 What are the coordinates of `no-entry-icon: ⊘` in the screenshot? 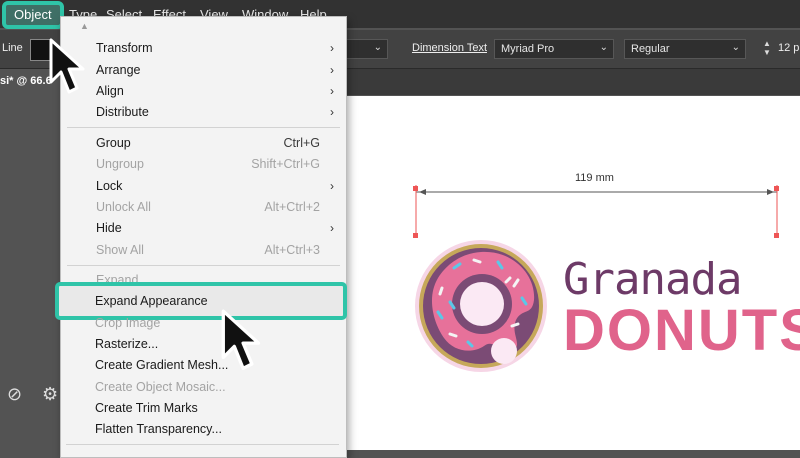 It's located at (14, 394).